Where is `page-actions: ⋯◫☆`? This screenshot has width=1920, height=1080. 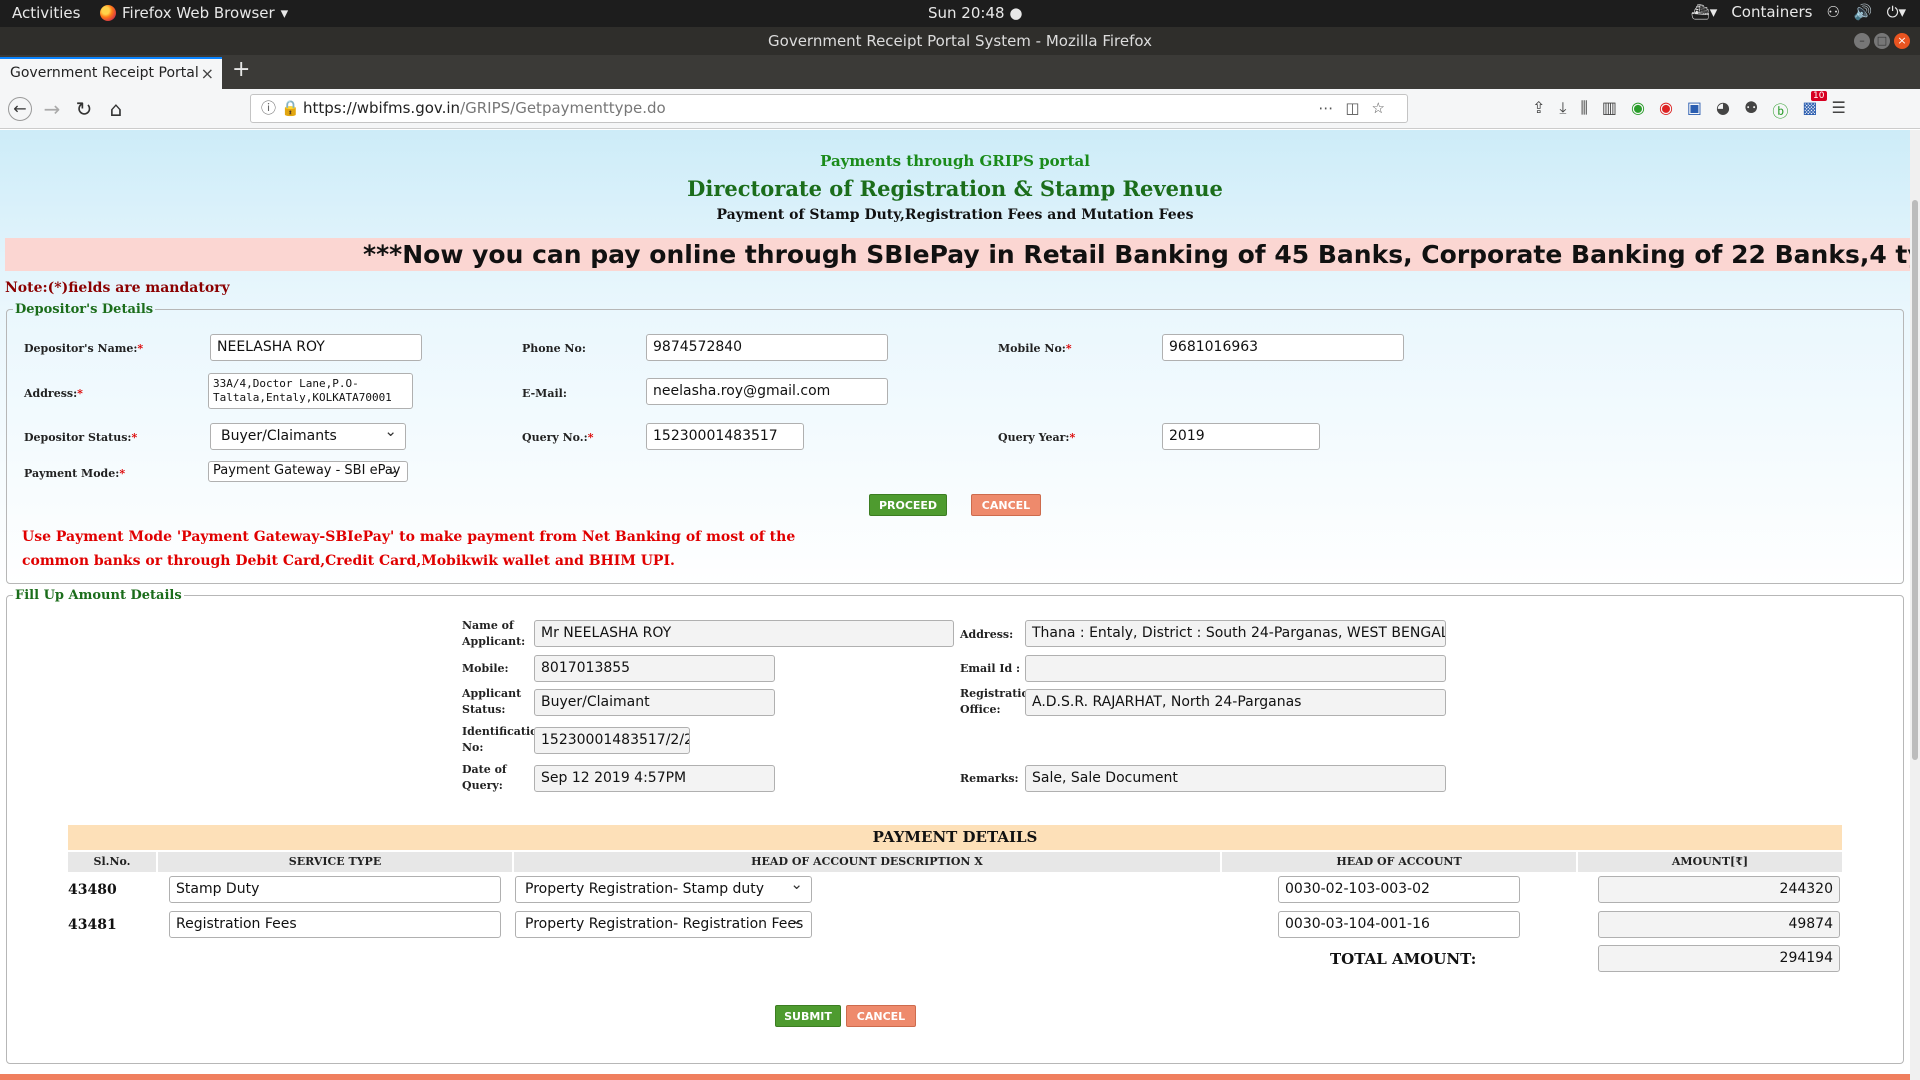 page-actions: ⋯◫☆ is located at coordinates (1357, 108).